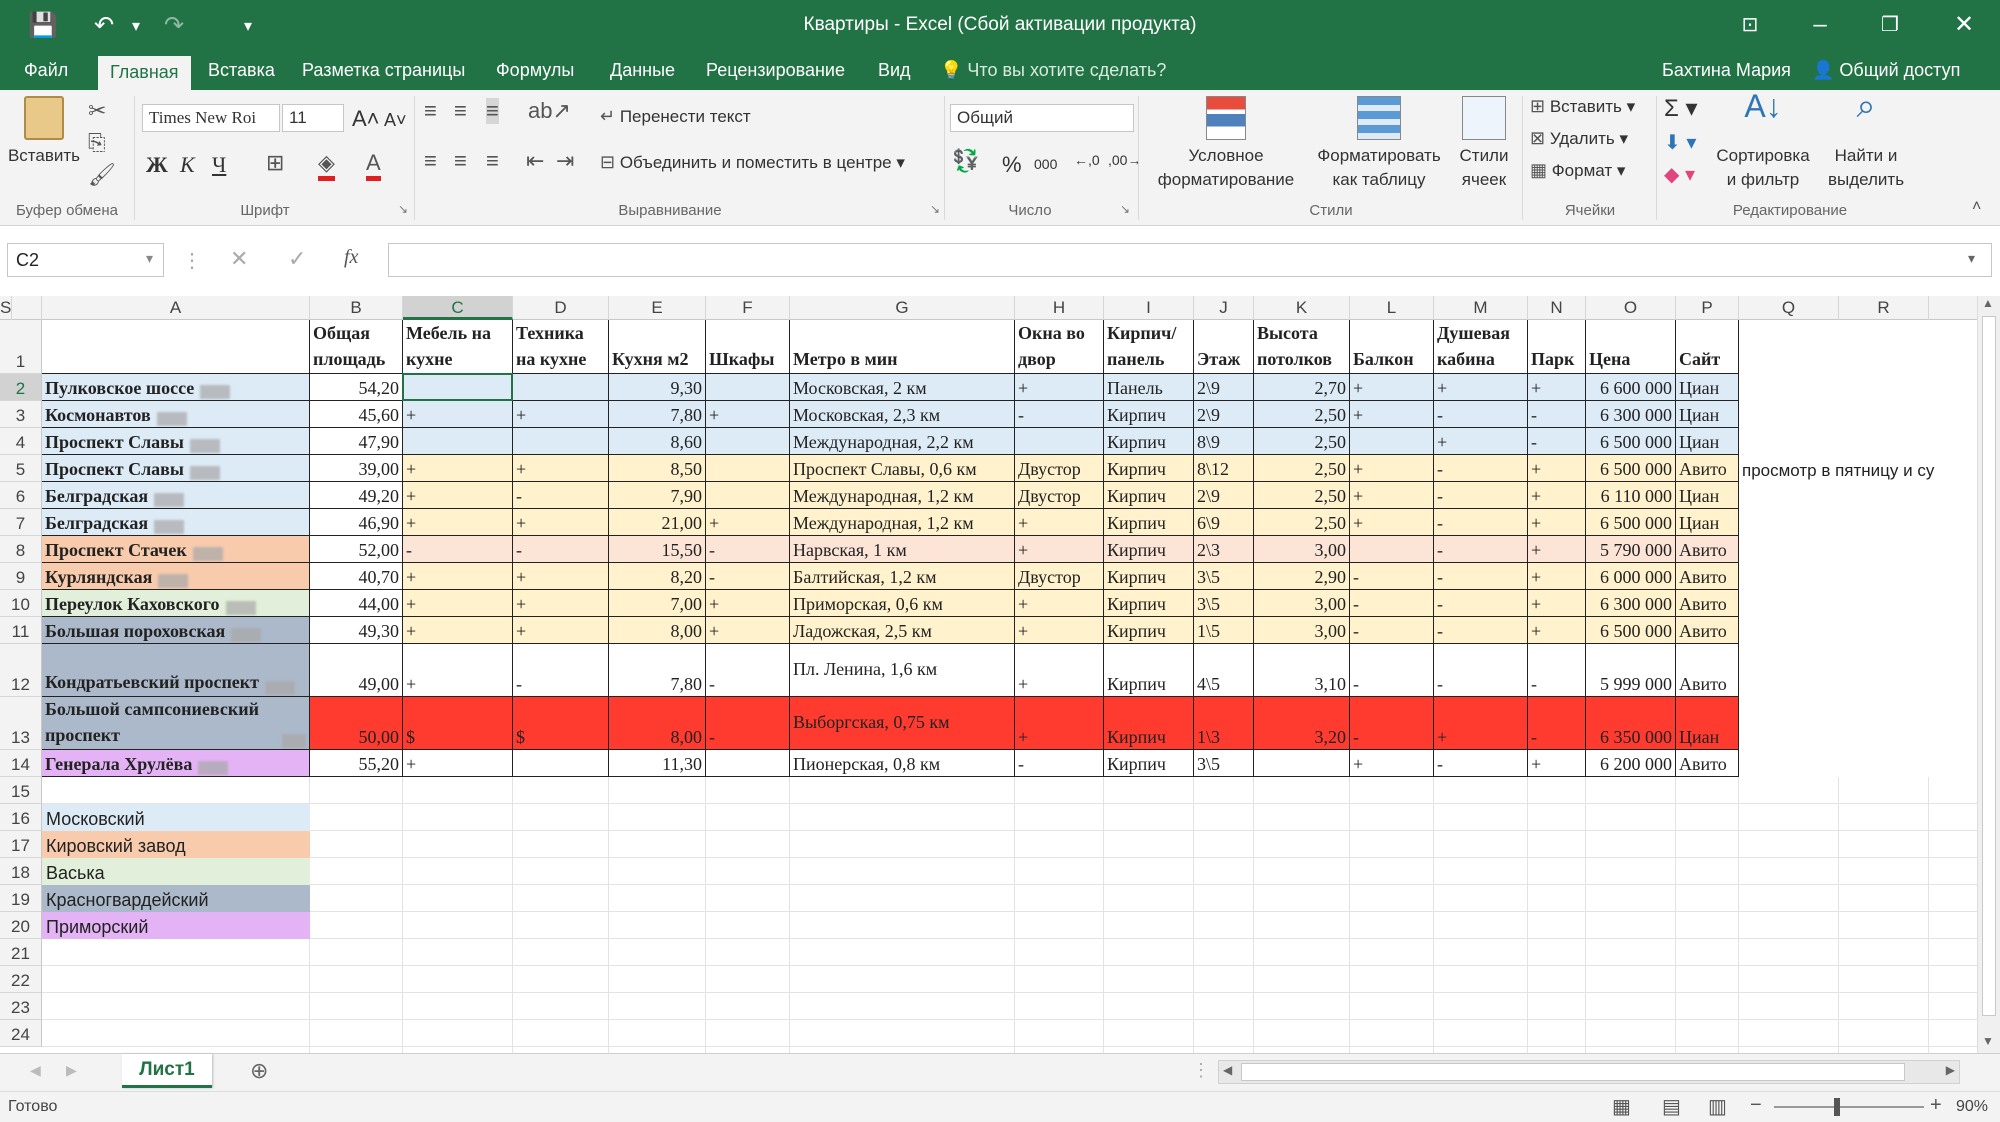 The image size is (2000, 1122). I want to click on cell-C14: +, so click(458, 763).